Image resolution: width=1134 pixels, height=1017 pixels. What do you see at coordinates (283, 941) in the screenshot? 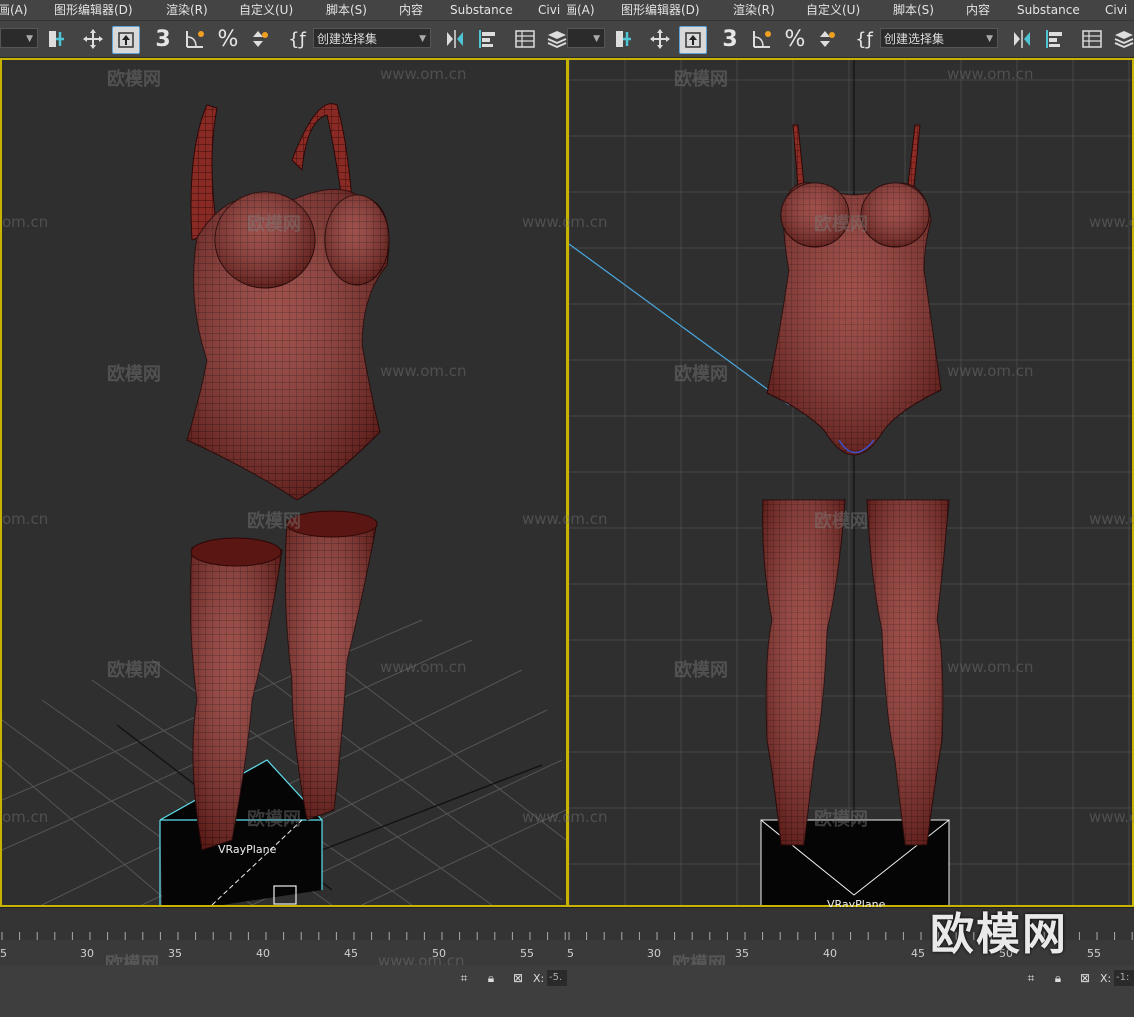
I see `time-slider-track: 5 30 35 40 45 50 55 欧模网 www.om.cn` at bounding box center [283, 941].